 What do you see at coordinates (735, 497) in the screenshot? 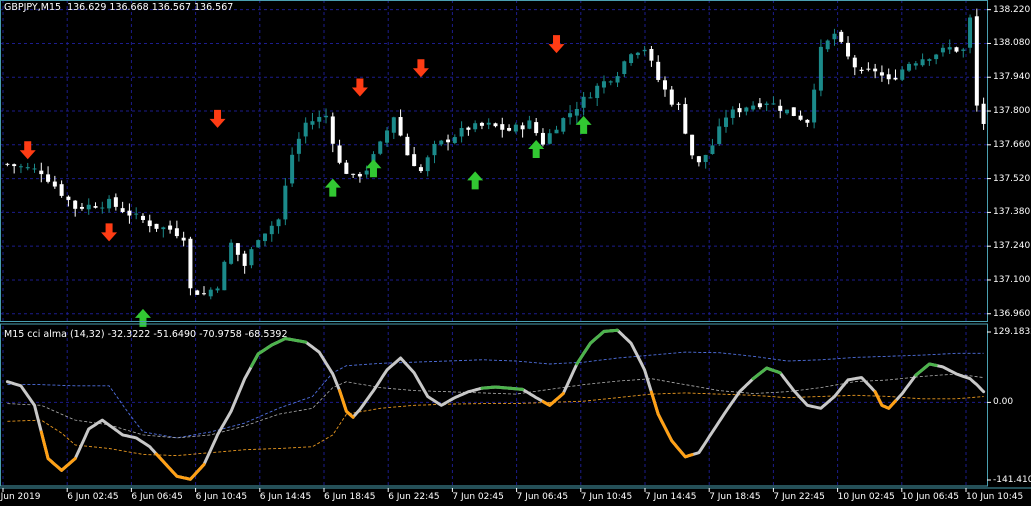
I see `time-tick-label: 7 Jun 18:45` at bounding box center [735, 497].